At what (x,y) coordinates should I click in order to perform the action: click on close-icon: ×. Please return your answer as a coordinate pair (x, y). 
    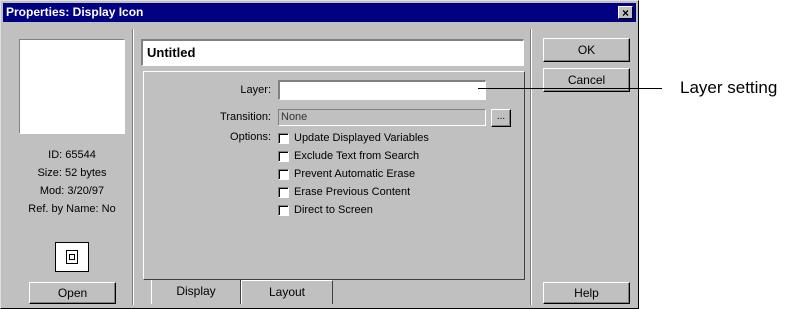
    Looking at the image, I should click on (625, 13).